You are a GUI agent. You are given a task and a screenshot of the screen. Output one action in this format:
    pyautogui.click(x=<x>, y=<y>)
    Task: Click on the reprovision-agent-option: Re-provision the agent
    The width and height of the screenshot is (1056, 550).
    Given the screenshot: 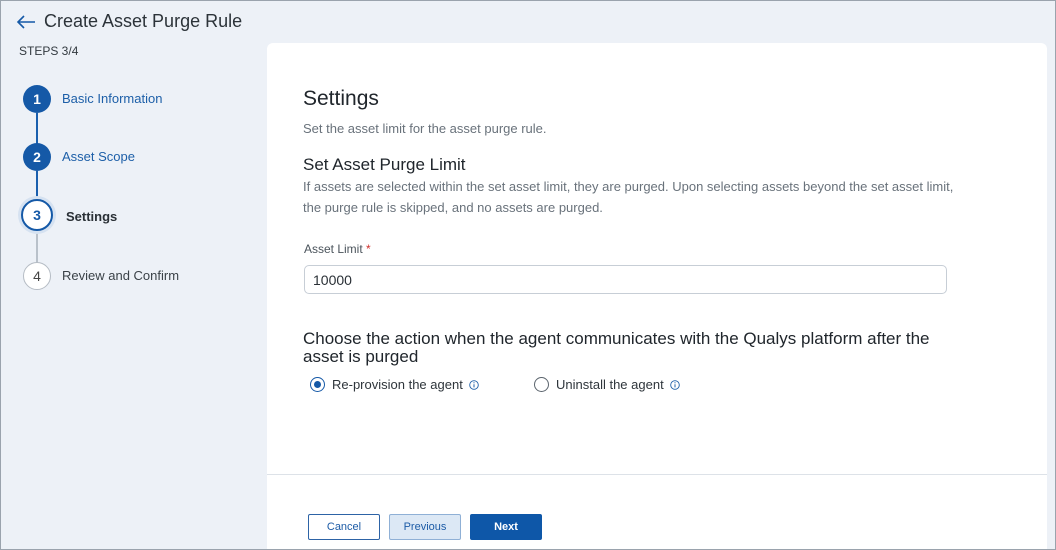 What is the action you would take?
    pyautogui.click(x=394, y=384)
    